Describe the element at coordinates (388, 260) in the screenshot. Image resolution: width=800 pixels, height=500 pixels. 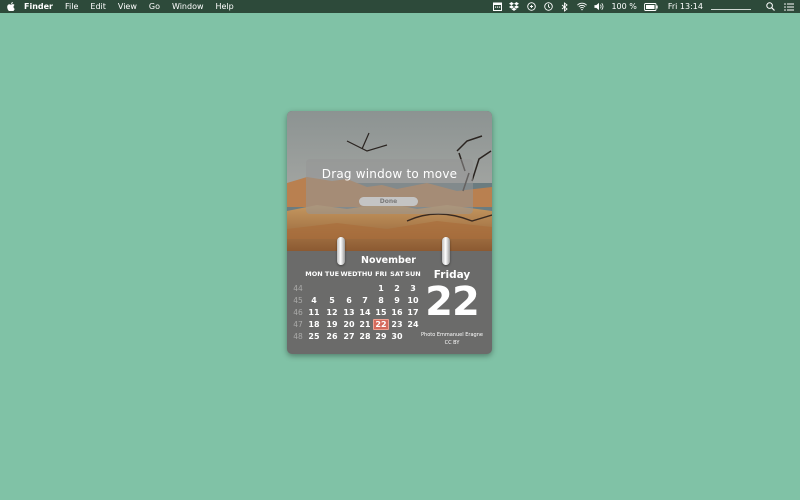
I see `month-title: November` at that location.